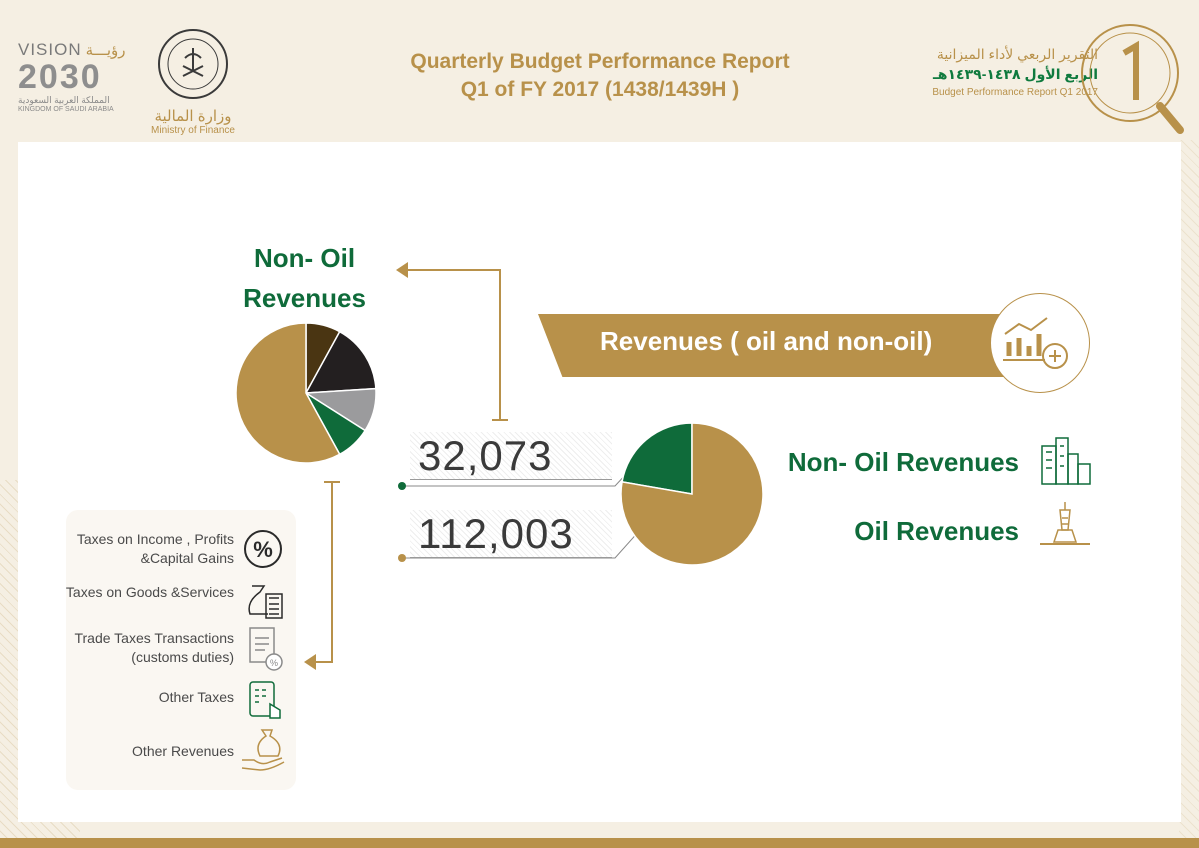 This screenshot has height=848, width=1199. I want to click on banner-icon-circle, so click(1040, 343).